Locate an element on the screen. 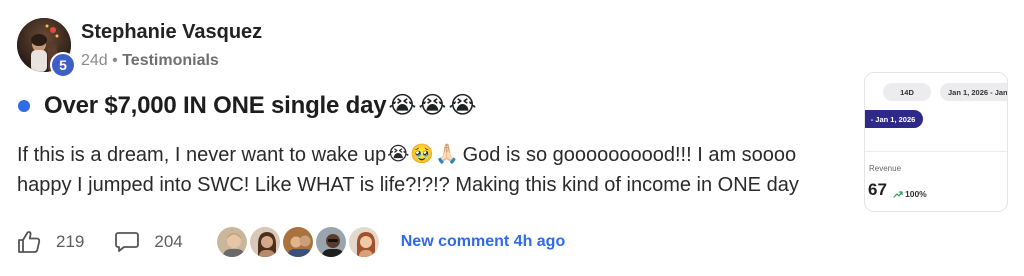 Image resolution: width=1024 pixels, height=276 pixels. commenter-avatars is located at coordinates (297, 242).